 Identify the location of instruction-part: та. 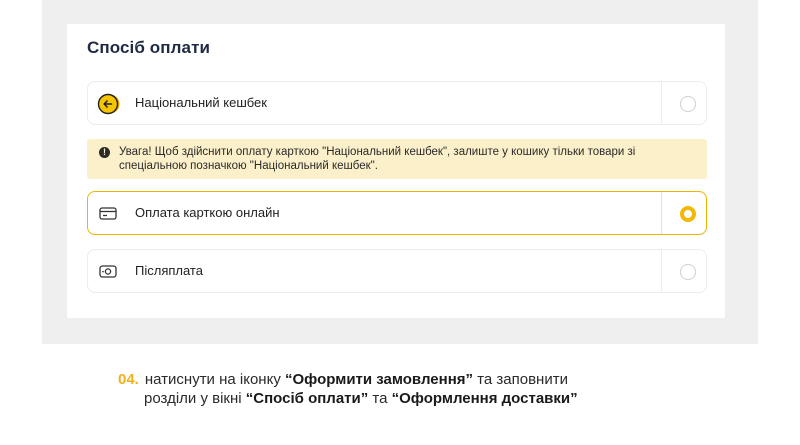
(380, 398).